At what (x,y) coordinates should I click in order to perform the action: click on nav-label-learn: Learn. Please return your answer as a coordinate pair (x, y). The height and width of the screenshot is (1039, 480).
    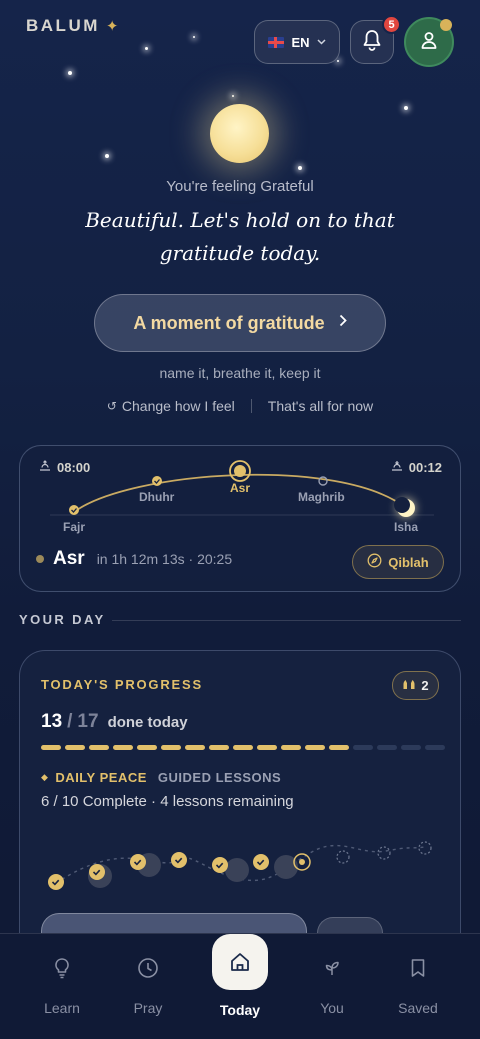
    Looking at the image, I should click on (62, 1008).